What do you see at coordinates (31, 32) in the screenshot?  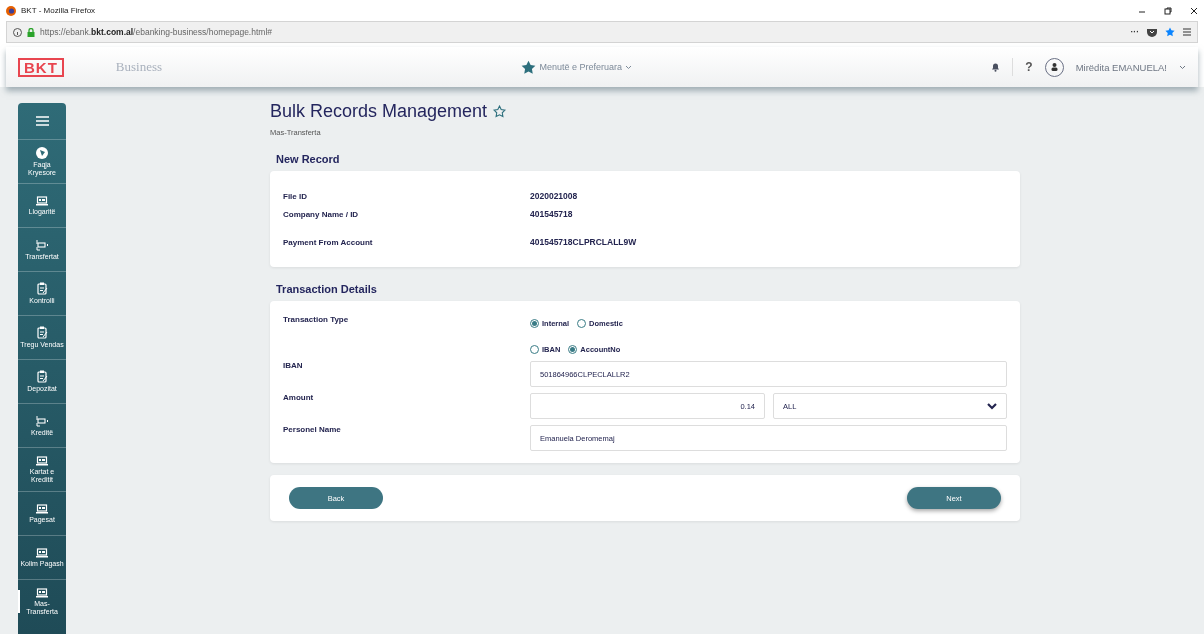 I see `lock-icon` at bounding box center [31, 32].